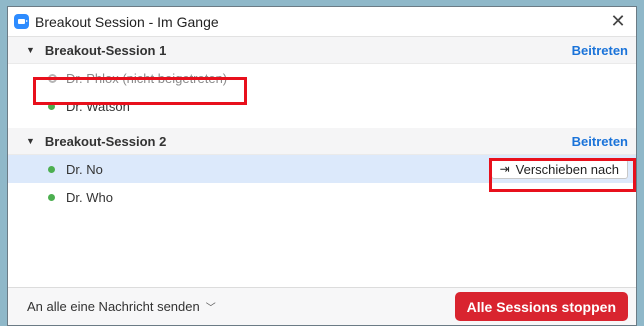 The image size is (644, 326). Describe the element at coordinates (84, 169) in the screenshot. I see `participant-name: Dr. No` at that location.